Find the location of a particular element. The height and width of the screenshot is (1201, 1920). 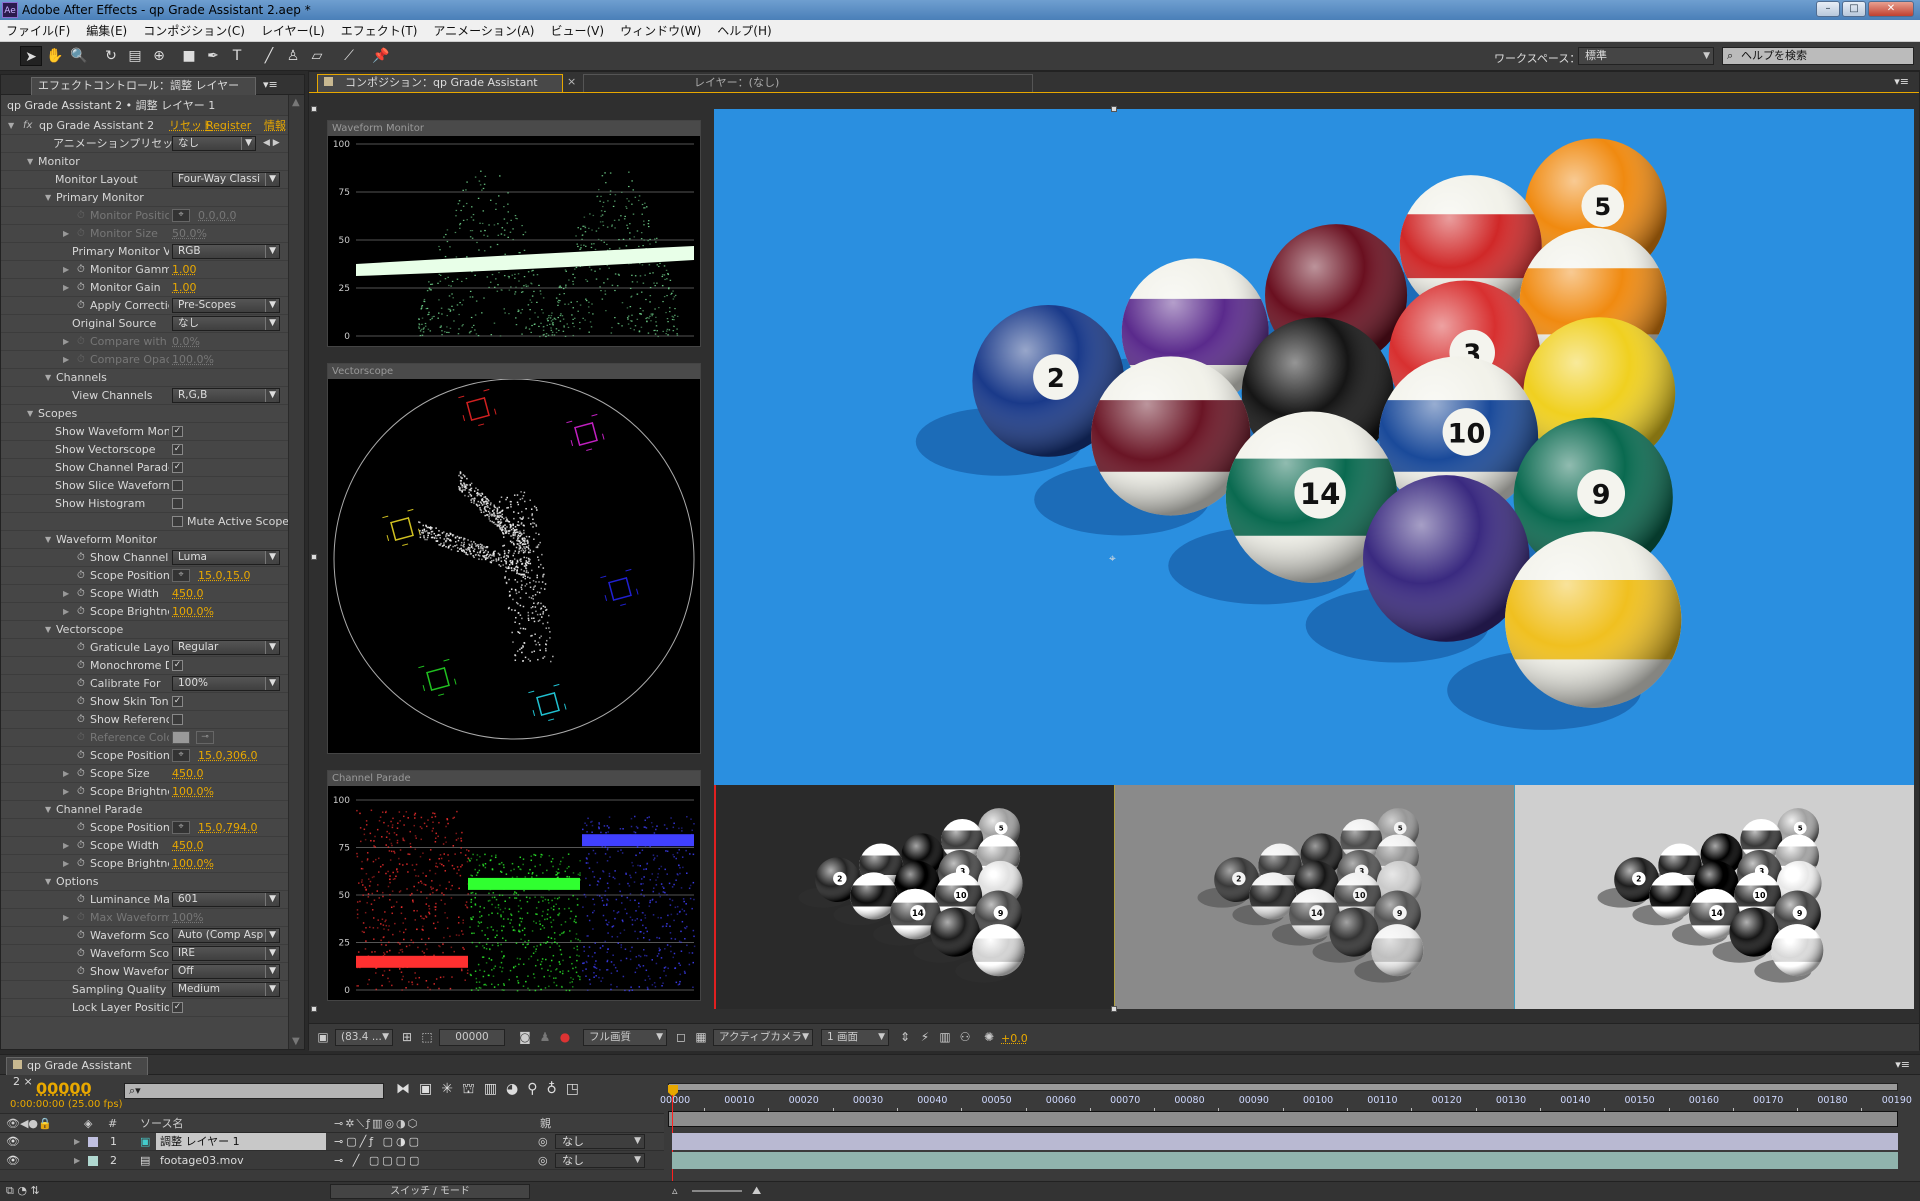

property-value: 0.0% is located at coordinates (186, 341).